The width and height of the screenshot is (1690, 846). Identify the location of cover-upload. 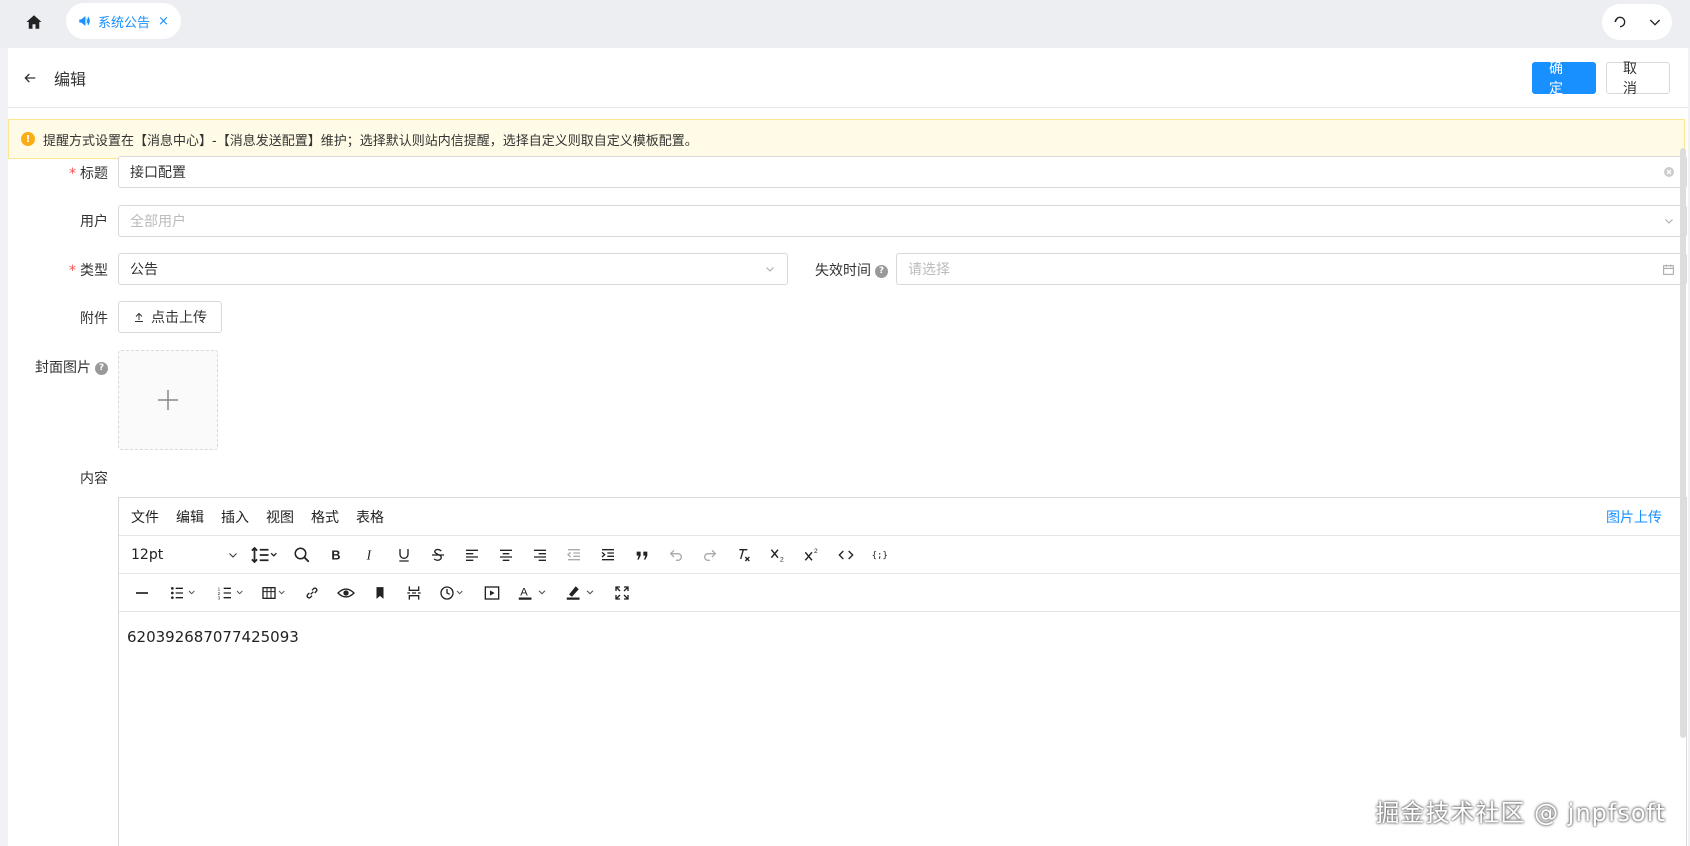
(168, 400).